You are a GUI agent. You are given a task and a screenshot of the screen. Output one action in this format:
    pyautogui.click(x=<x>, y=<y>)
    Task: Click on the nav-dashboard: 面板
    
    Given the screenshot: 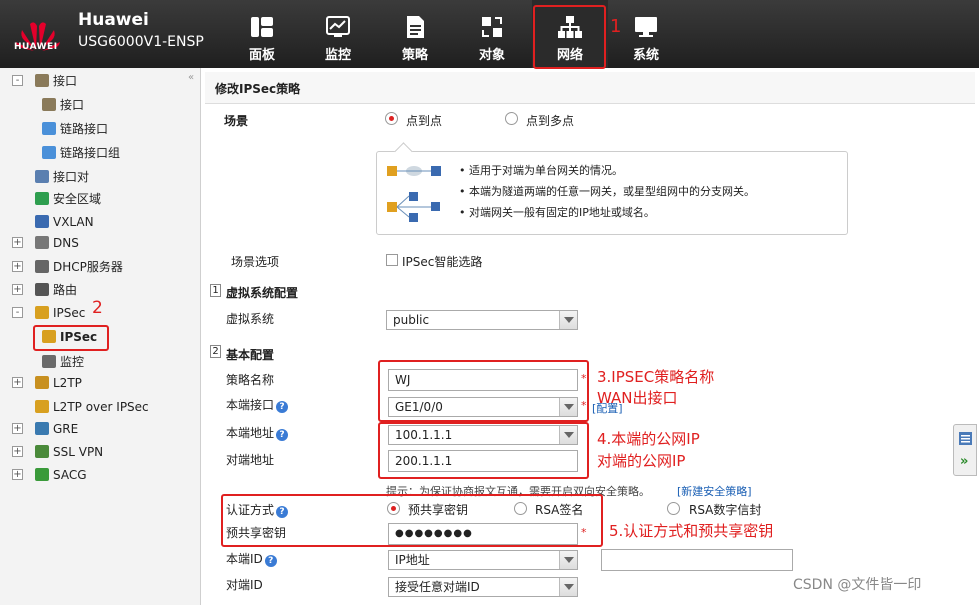 What is the action you would take?
    pyautogui.click(x=262, y=34)
    